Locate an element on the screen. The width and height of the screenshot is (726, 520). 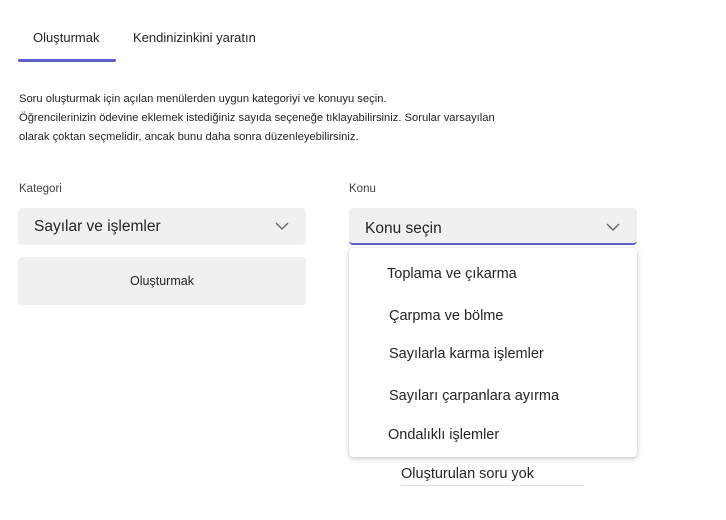
topic-option-factoring: Sayıları çarpanlara ayırma is located at coordinates (493, 396).